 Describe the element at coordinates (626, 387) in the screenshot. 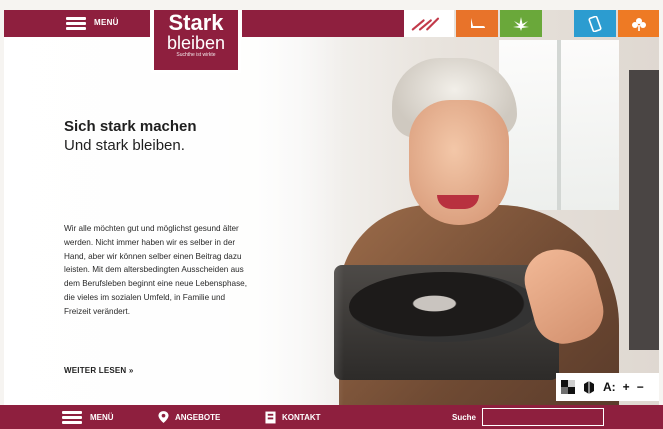

I see `font-size-increase-button: +` at that location.